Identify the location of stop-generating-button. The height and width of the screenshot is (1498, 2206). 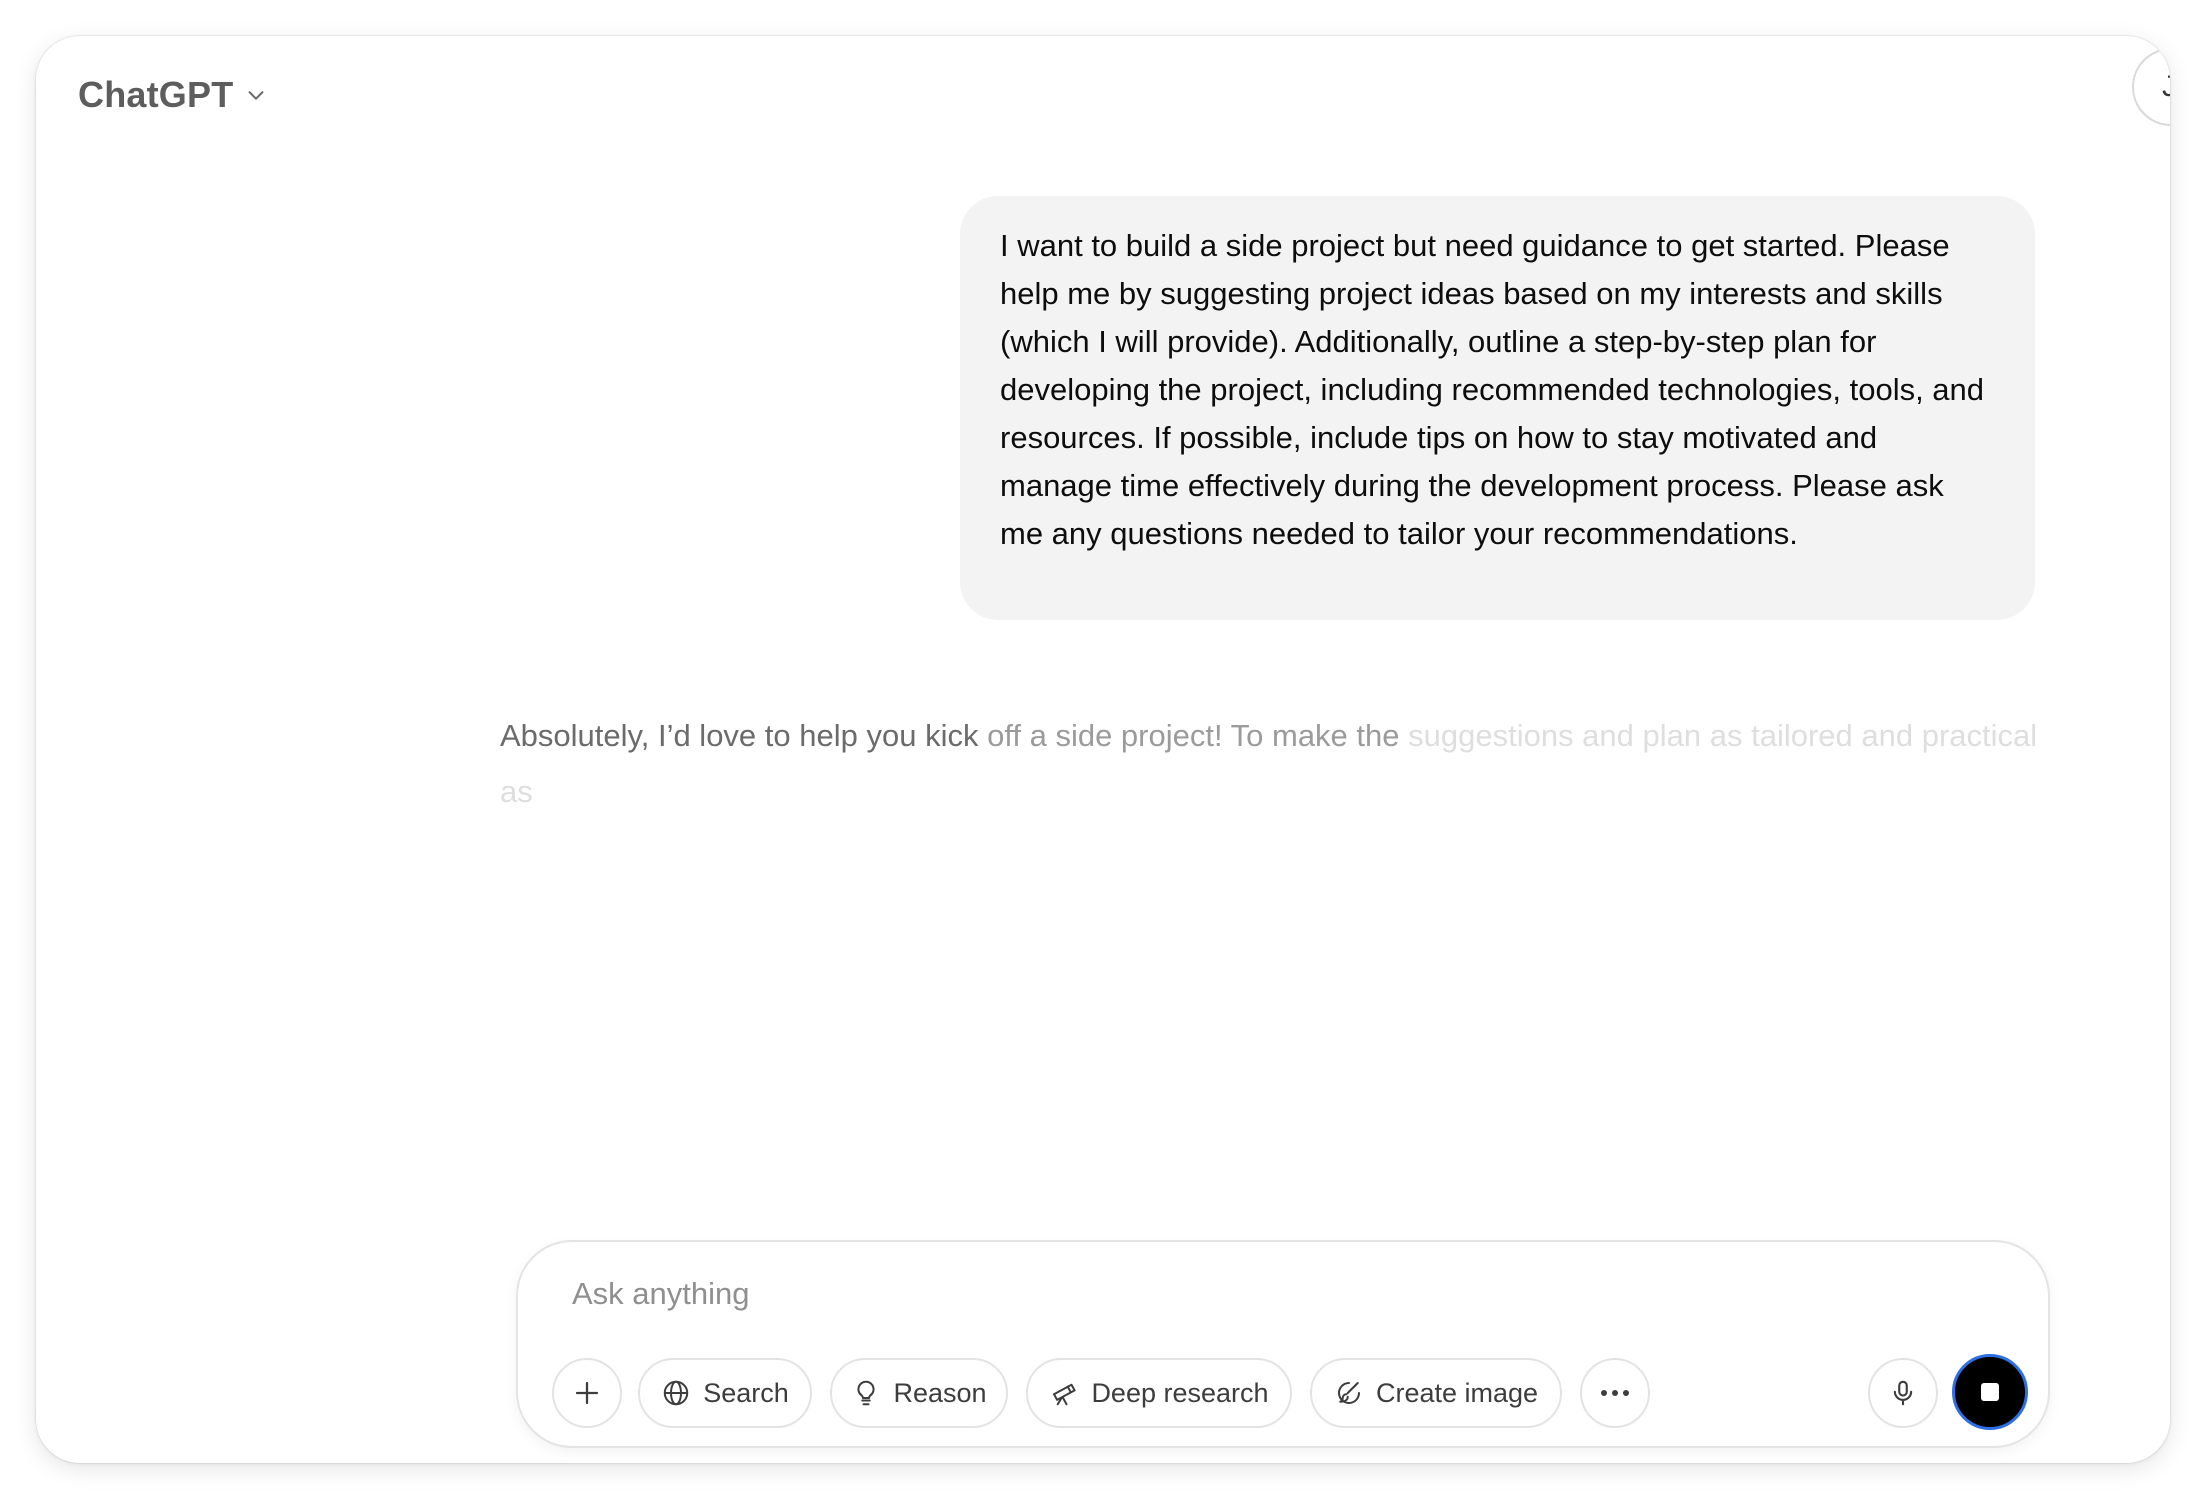
(1990, 1392).